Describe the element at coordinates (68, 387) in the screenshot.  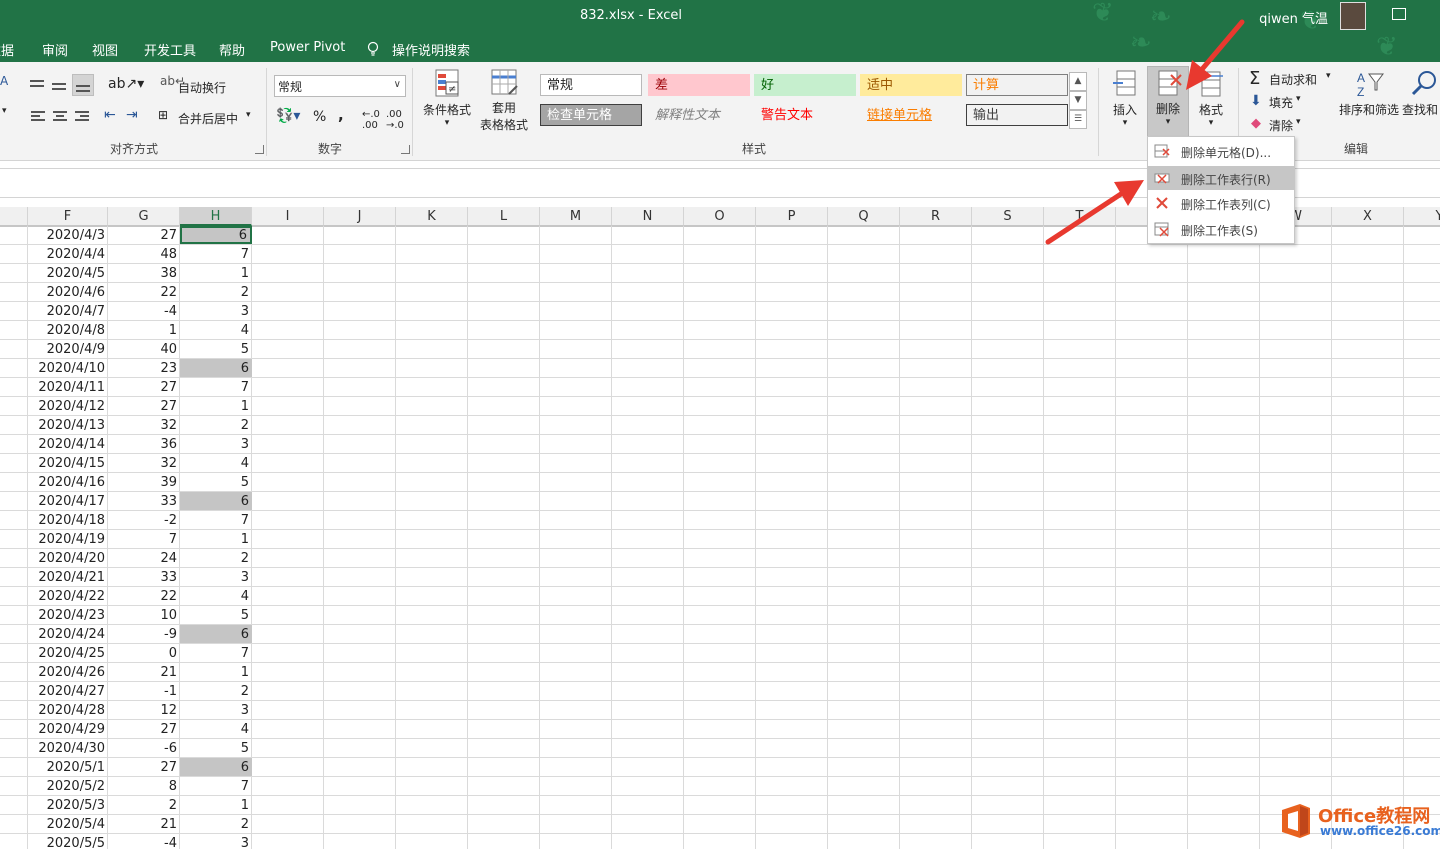
I see `cell-date: 2020/4/11` at that location.